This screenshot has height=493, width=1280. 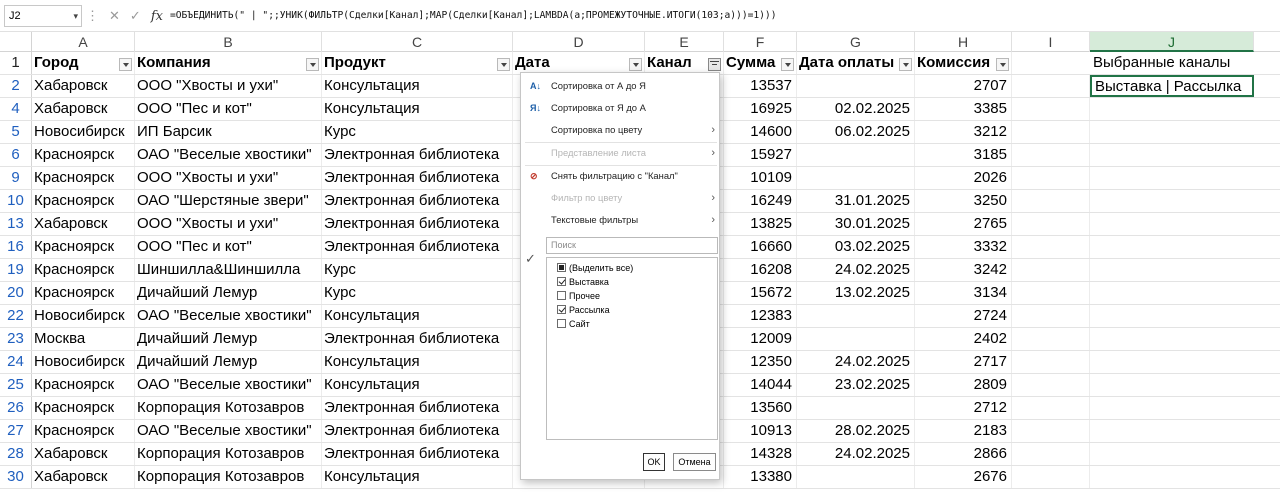 What do you see at coordinates (760, 477) in the screenshot?
I see `sum-cell: 13380` at bounding box center [760, 477].